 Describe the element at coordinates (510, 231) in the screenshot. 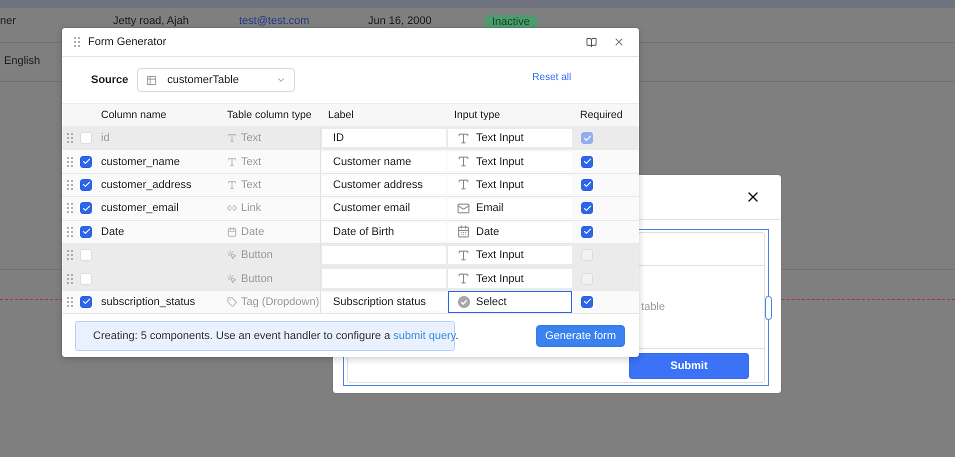

I see `input-type-select: Date` at that location.